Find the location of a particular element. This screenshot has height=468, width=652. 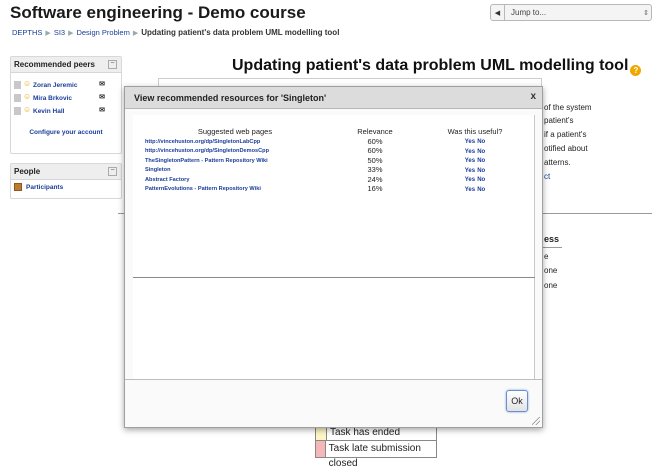

table-row: Abstract Factory 24% Yes No is located at coordinates (335, 180).